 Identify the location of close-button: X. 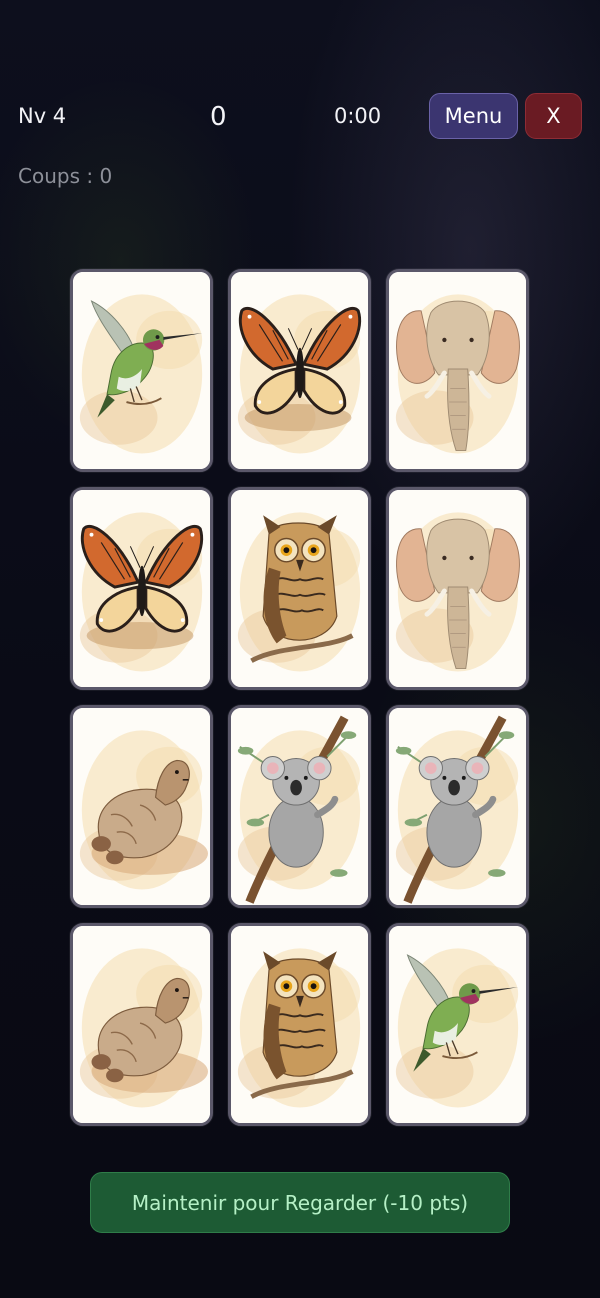
(553, 116).